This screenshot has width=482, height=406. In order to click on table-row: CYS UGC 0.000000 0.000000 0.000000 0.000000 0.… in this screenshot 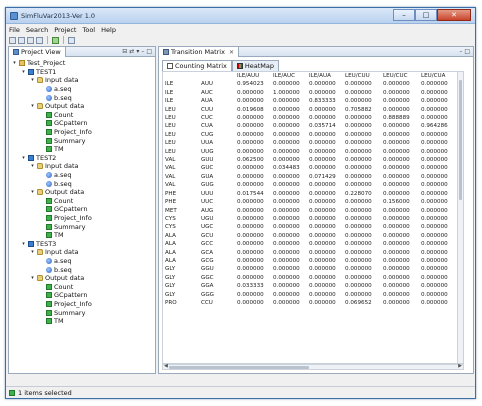, I will do `click(310, 227)`.